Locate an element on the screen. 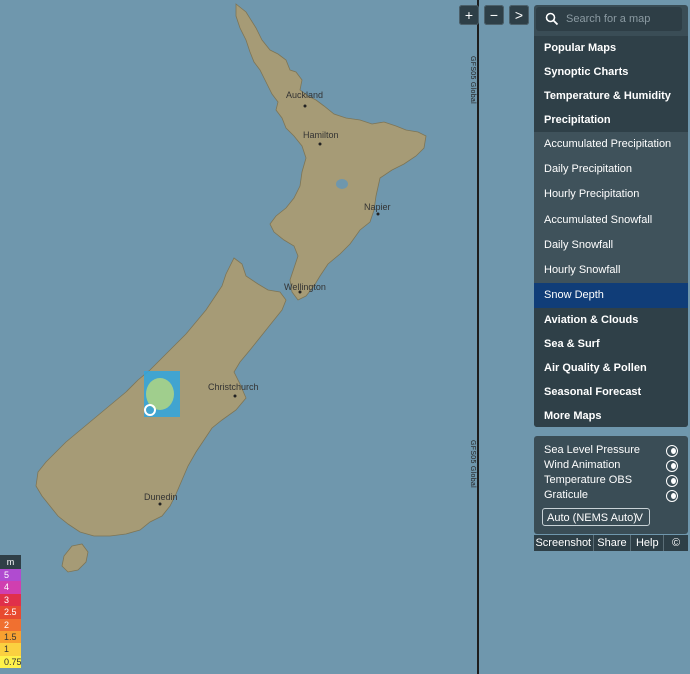  layer-label: Wind Animation is located at coordinates (582, 465).